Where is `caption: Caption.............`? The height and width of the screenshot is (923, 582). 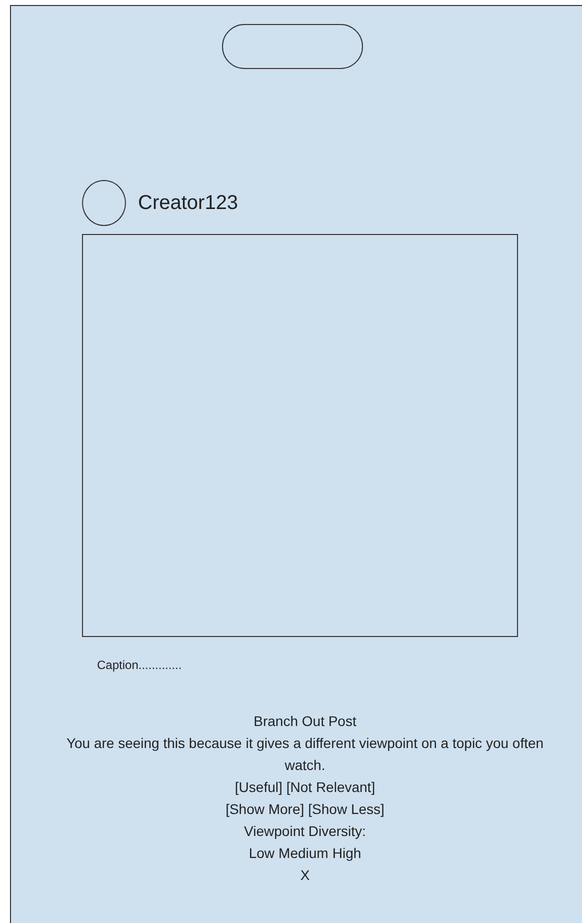 caption: Caption............. is located at coordinates (139, 665).